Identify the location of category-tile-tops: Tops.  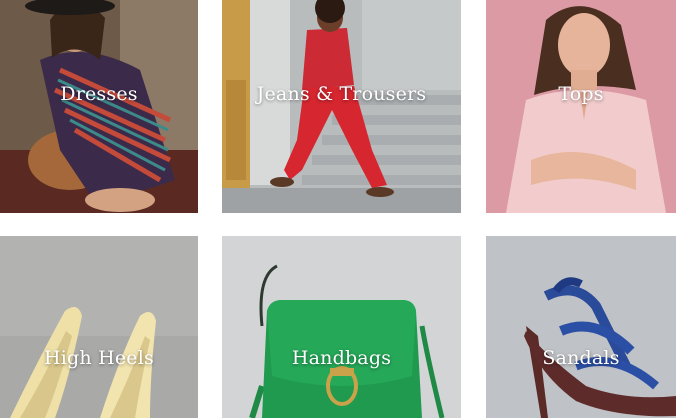
(581, 106).